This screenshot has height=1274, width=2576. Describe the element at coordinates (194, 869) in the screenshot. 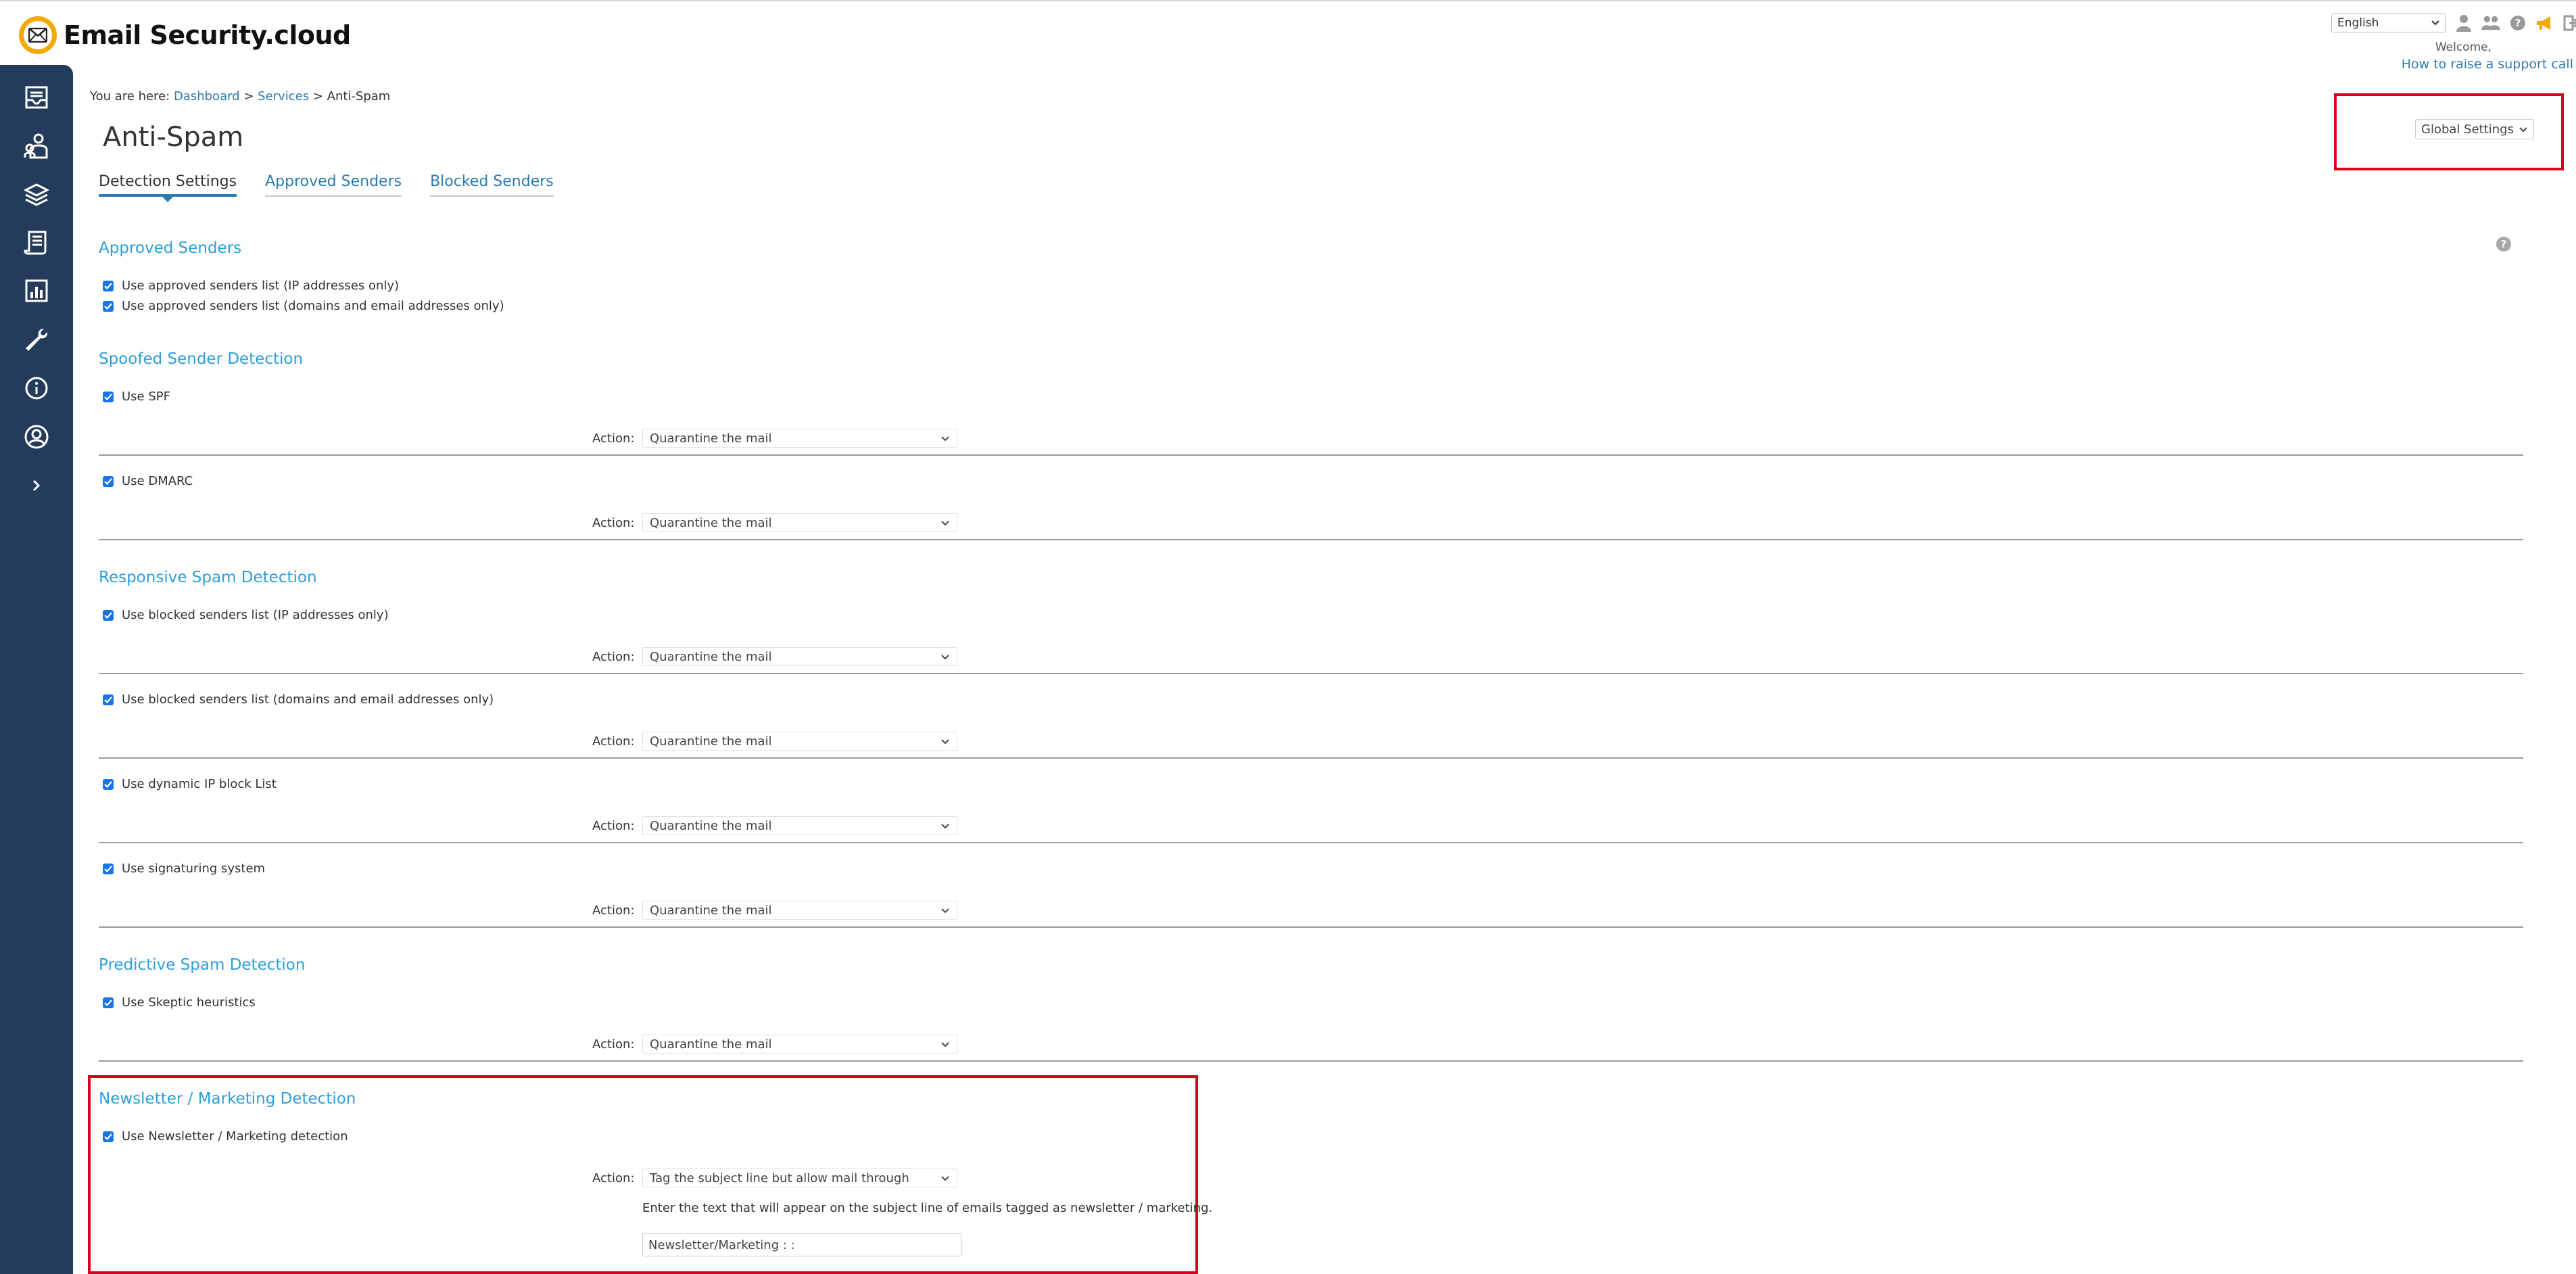

I see `checkbox-label: Use signaturing system` at that location.